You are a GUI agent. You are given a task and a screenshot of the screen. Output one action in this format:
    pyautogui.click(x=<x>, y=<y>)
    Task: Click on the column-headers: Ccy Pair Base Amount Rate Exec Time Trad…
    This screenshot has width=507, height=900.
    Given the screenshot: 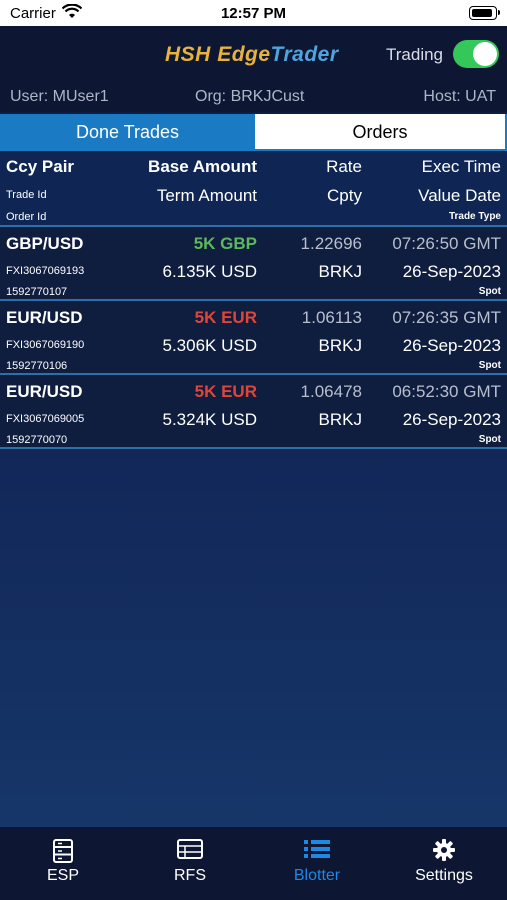 What is the action you would take?
    pyautogui.click(x=253, y=189)
    